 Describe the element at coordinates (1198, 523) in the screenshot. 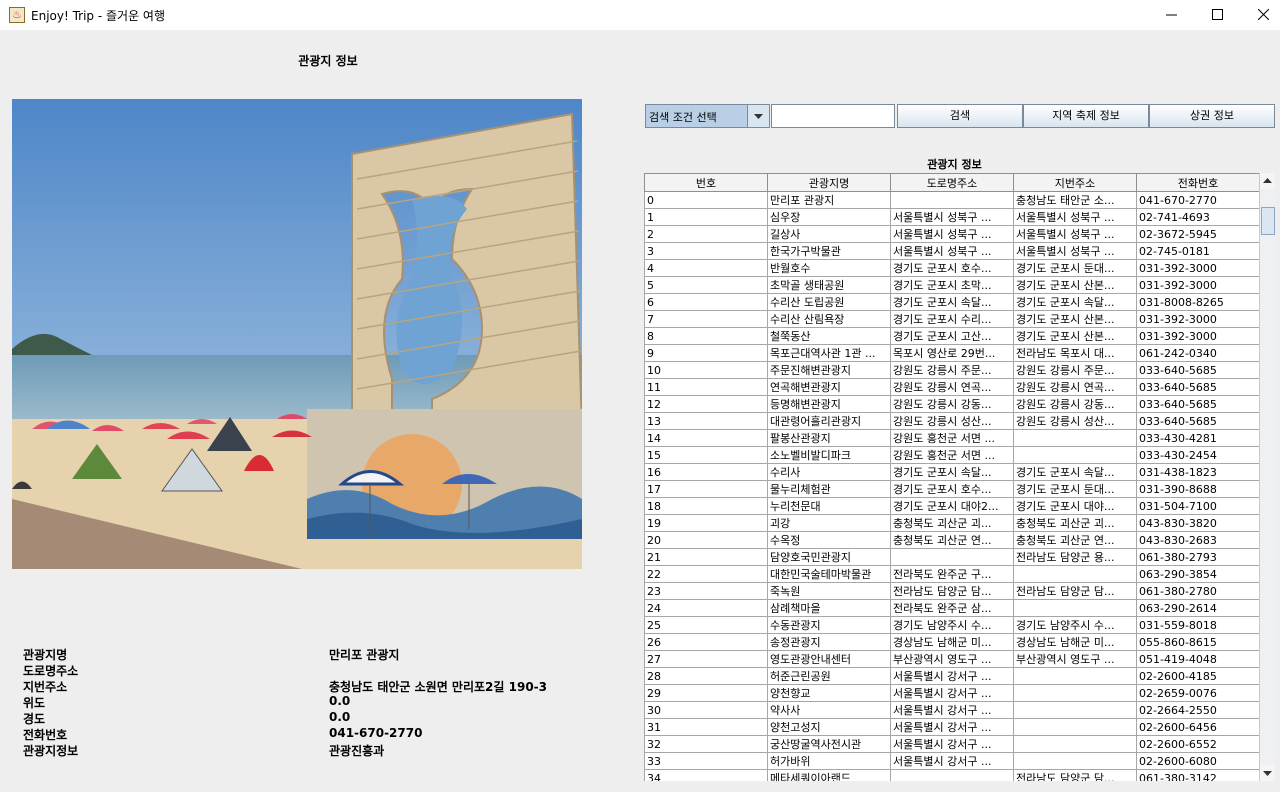

I see `table-cell: 043-830-3820` at that location.